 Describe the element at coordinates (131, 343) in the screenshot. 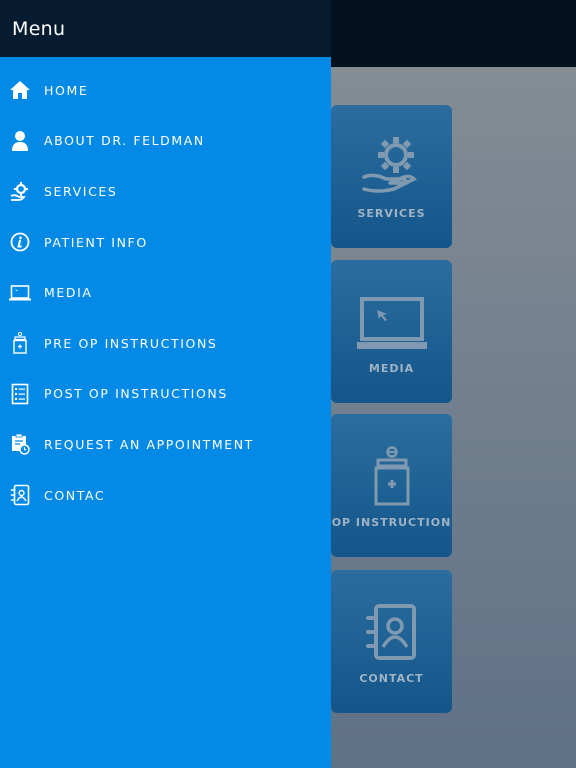

I see `menu-item-label: PRE OP INSTRUCTIONS` at that location.